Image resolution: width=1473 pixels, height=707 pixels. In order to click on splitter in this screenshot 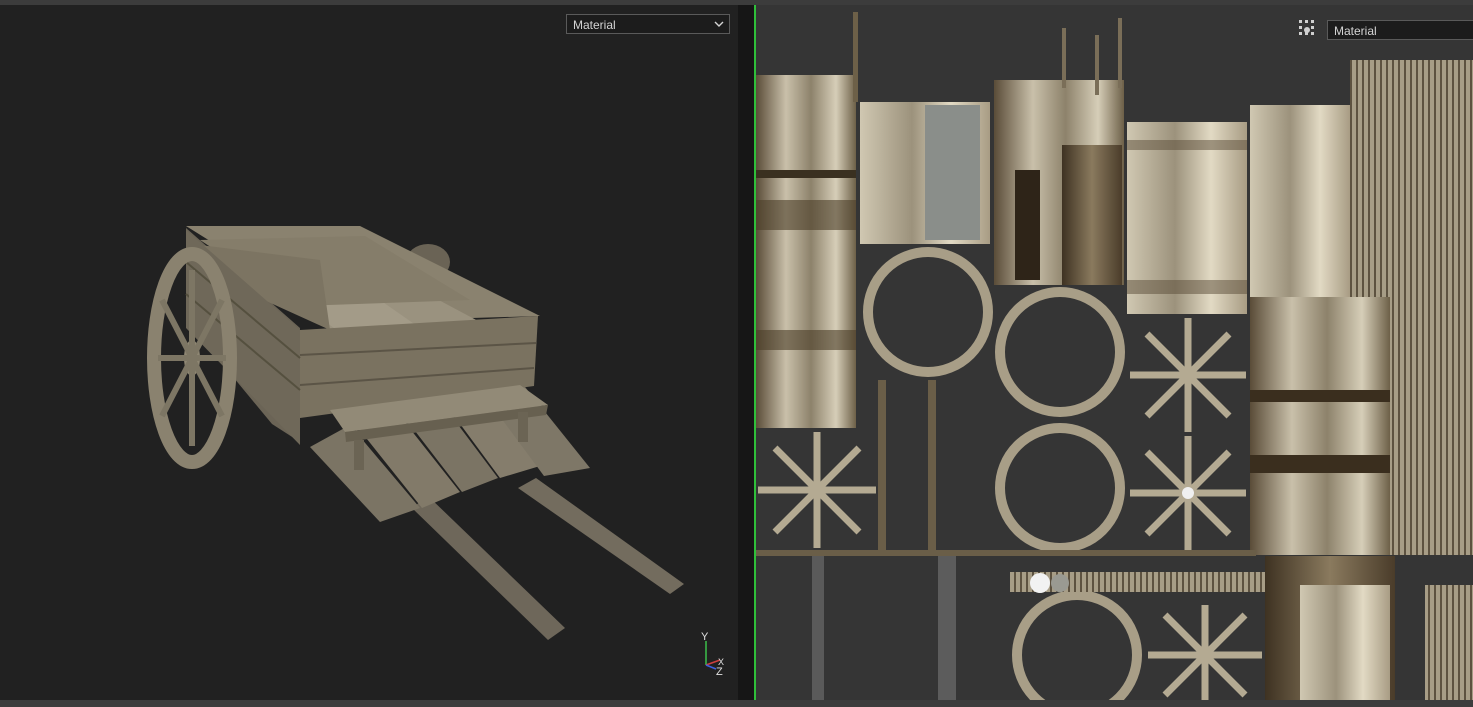, I will do `click(746, 352)`.